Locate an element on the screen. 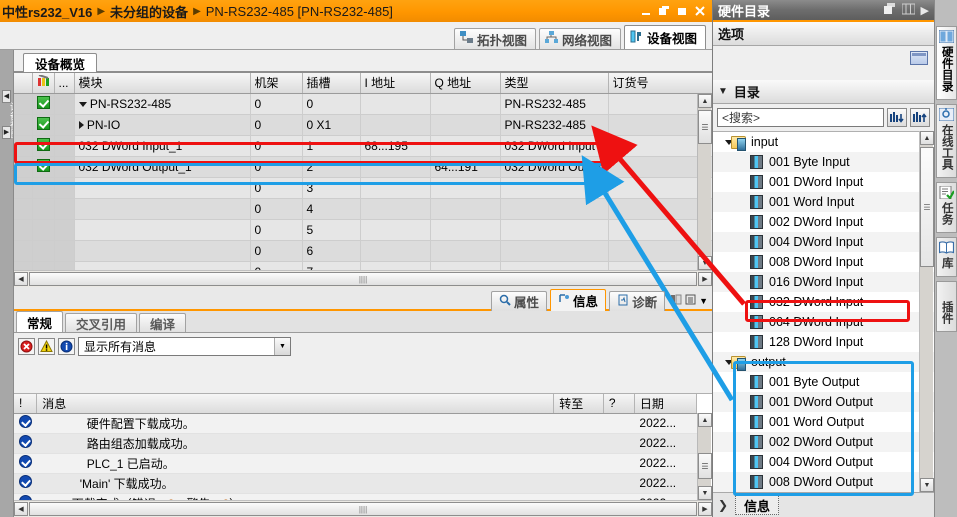 The image size is (957, 517). cell-module: 032 DWord Input_1 is located at coordinates (162, 146).